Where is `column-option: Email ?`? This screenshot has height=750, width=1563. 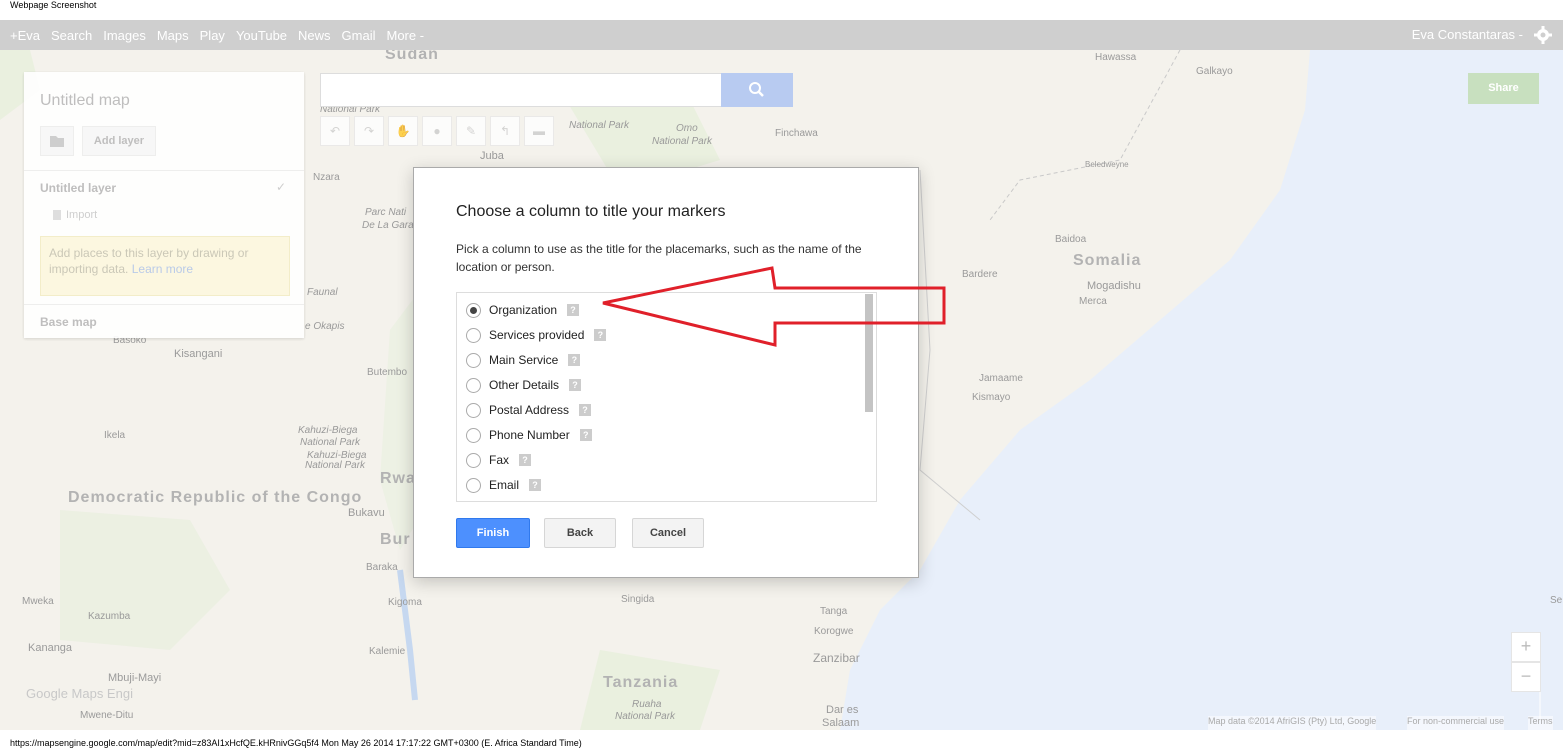 column-option: Email ? is located at coordinates (504, 485).